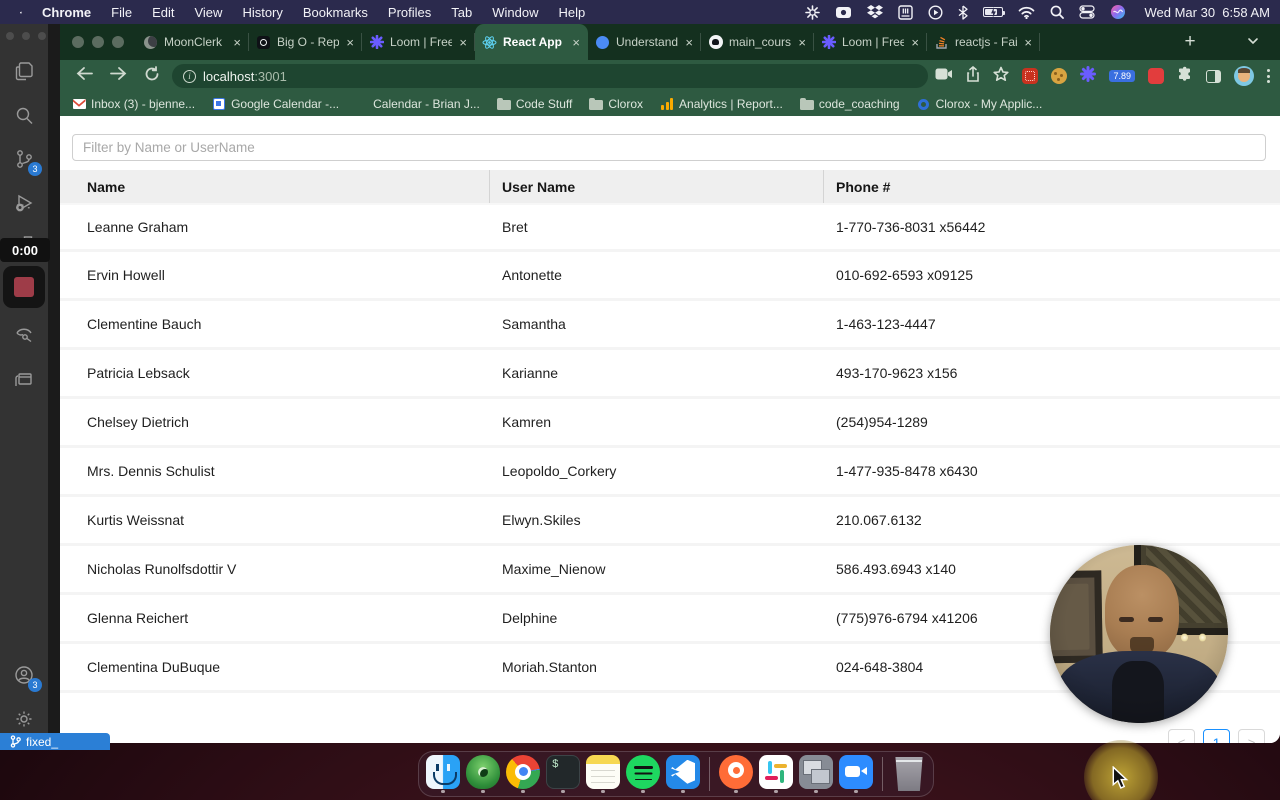  I want to click on webcam-bubble, so click(1139, 634).